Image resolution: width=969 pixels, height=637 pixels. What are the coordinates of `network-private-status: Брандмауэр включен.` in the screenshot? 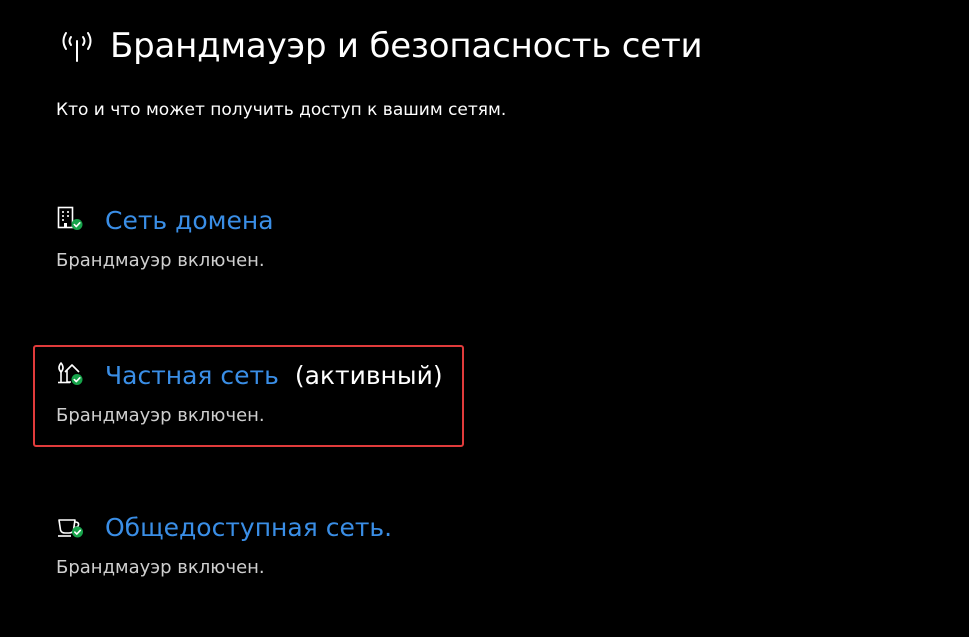 It's located at (160, 415).